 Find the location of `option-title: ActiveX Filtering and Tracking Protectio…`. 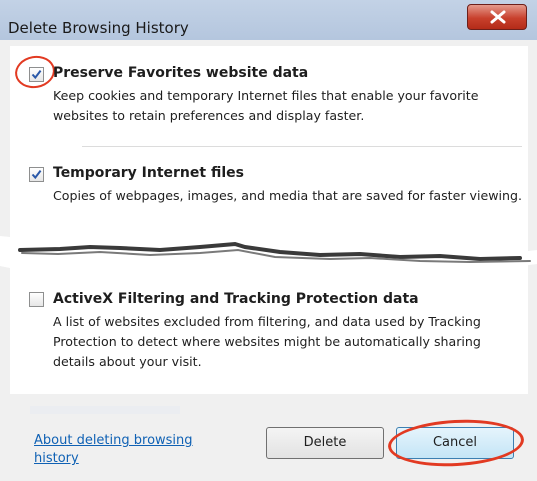

option-title: ActiveX Filtering and Tracking Protectio… is located at coordinates (236, 299).